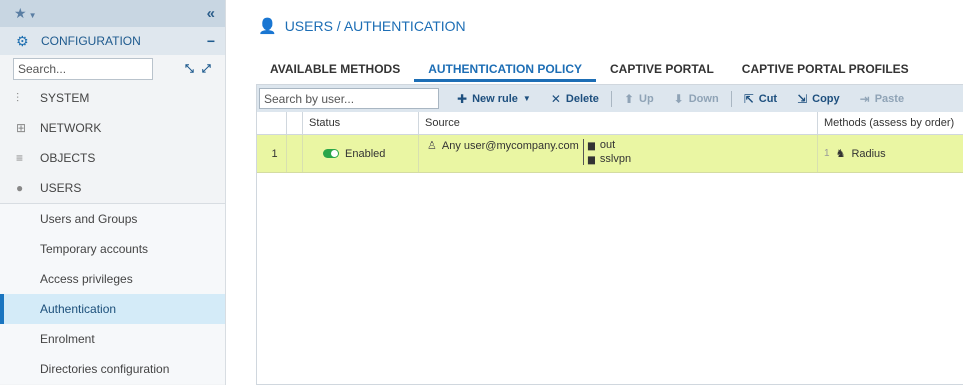 Image resolution: width=963 pixels, height=385 pixels. I want to click on column-header-methods: Methods (assess by order), so click(890, 123).